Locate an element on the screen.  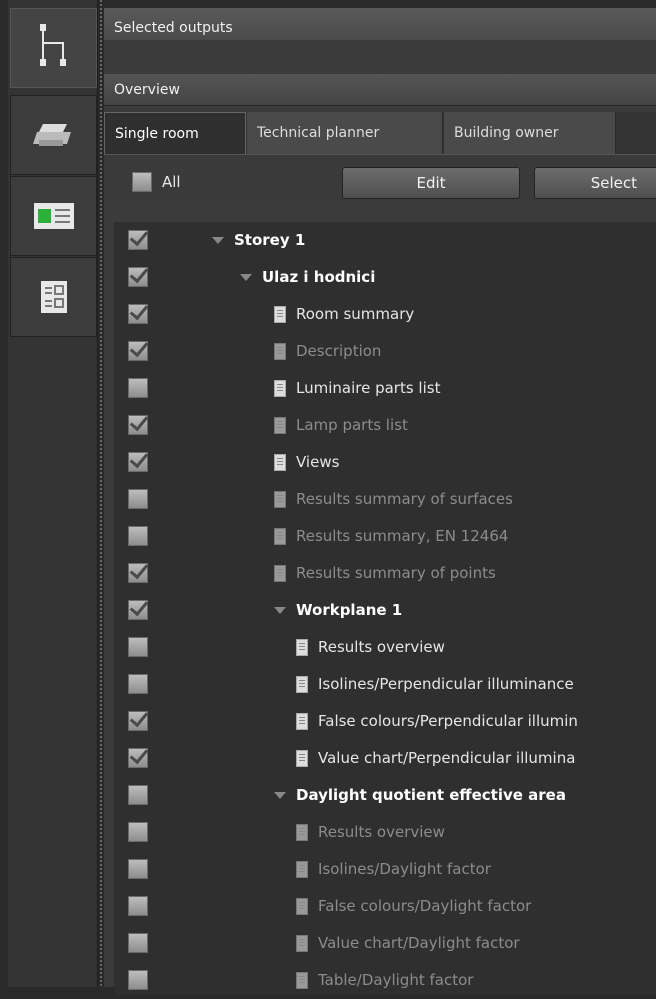
tree-item-row: Value chart/Perpendicular illumina is located at coordinates (385, 758).